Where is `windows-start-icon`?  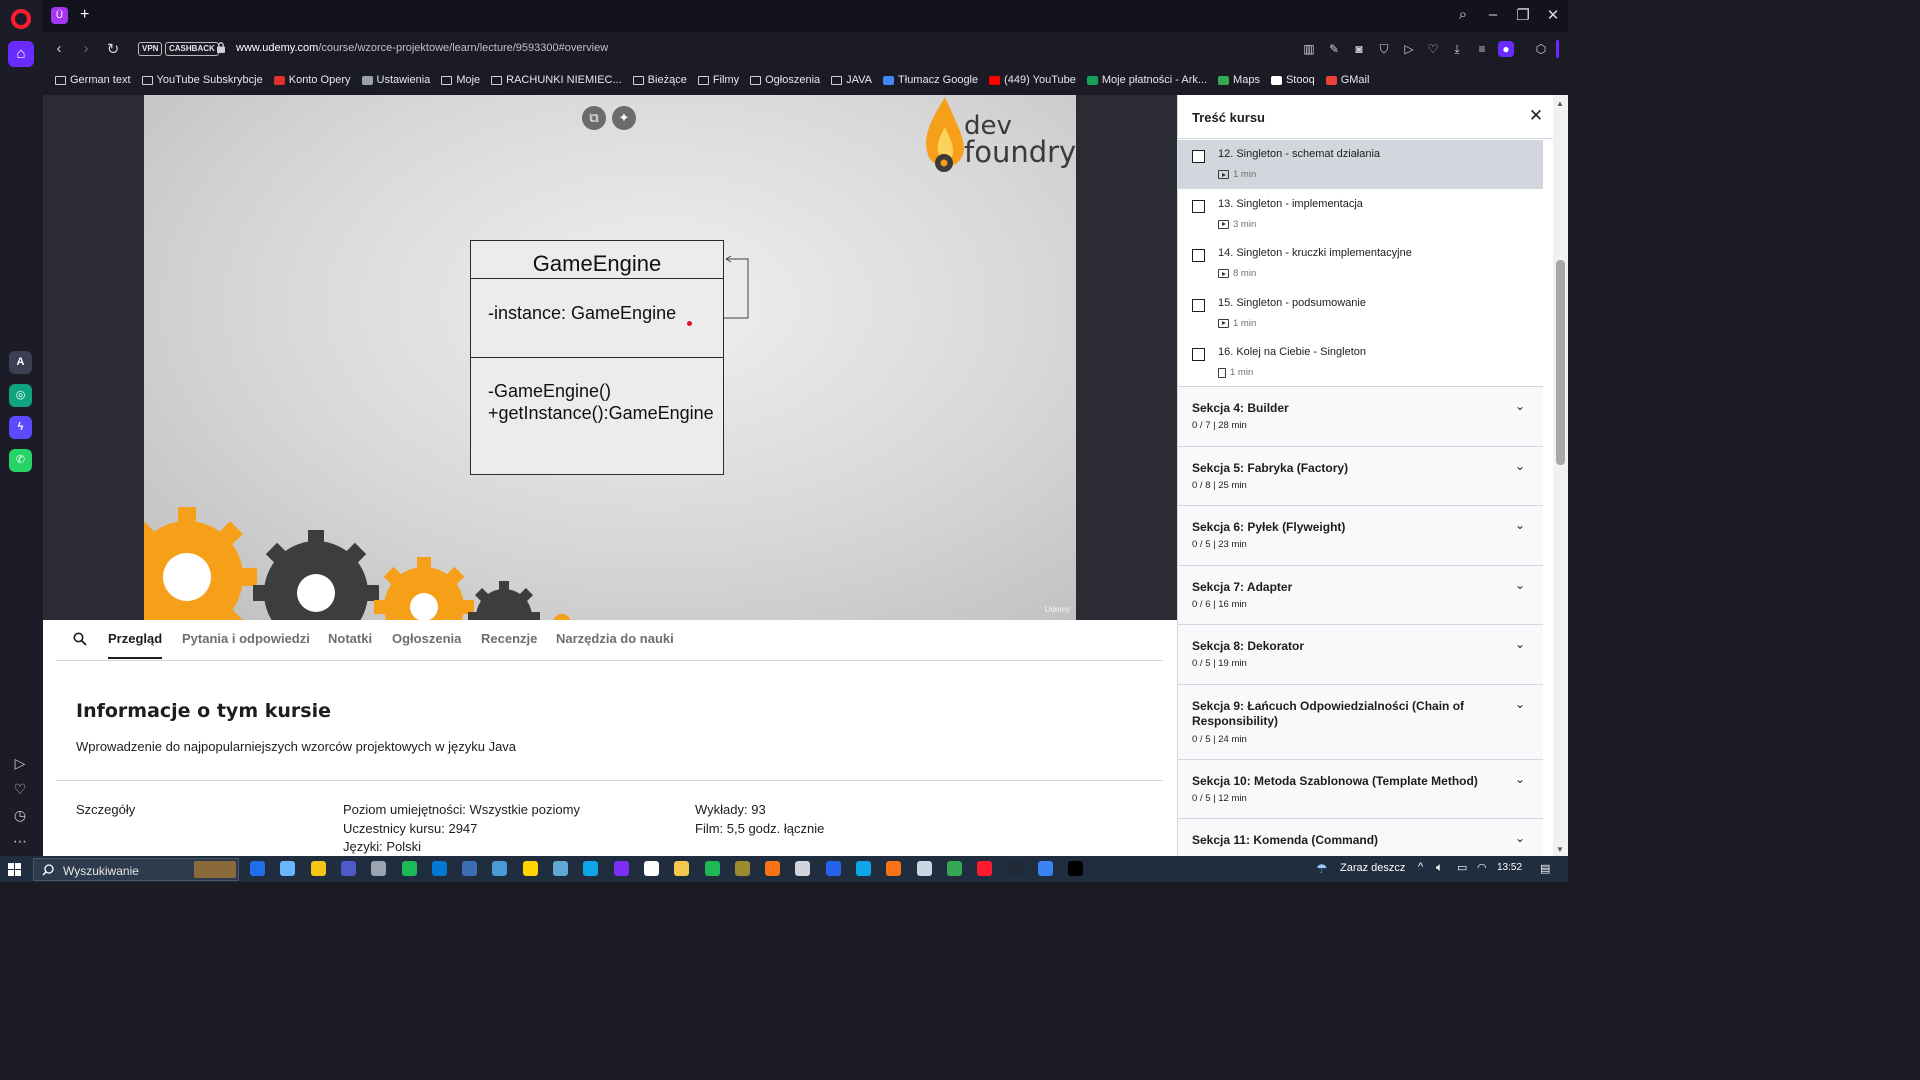 windows-start-icon is located at coordinates (14, 869).